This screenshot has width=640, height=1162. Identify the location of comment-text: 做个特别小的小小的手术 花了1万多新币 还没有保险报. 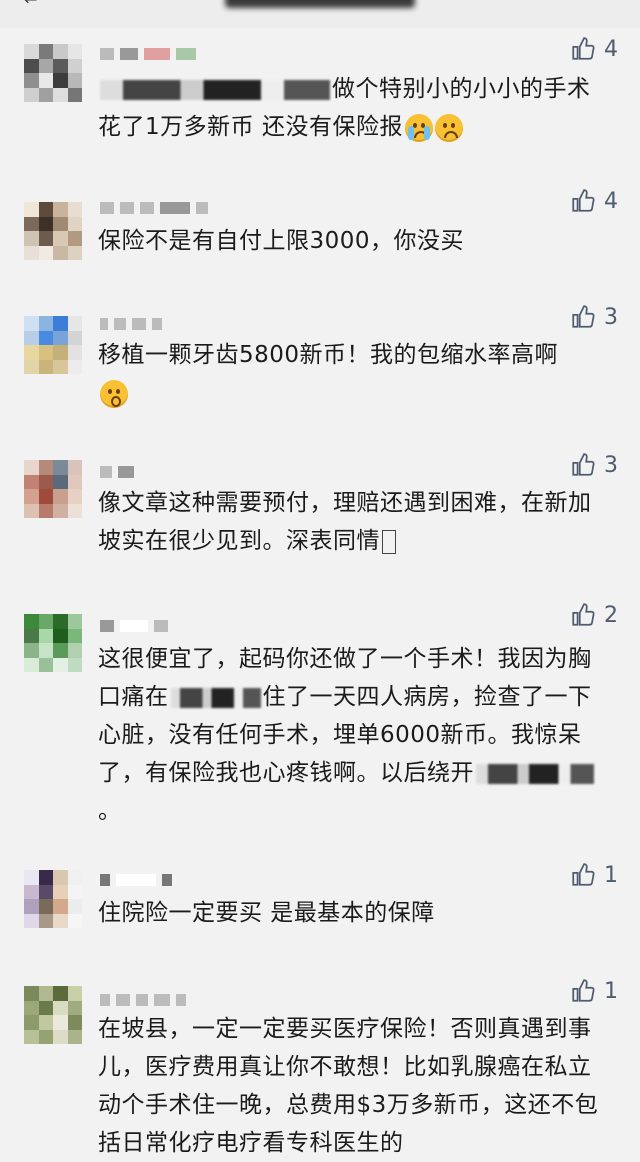
(344, 109).